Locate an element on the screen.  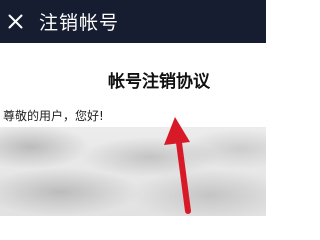
top-app-bar: 注销帐号 is located at coordinates (133, 21).